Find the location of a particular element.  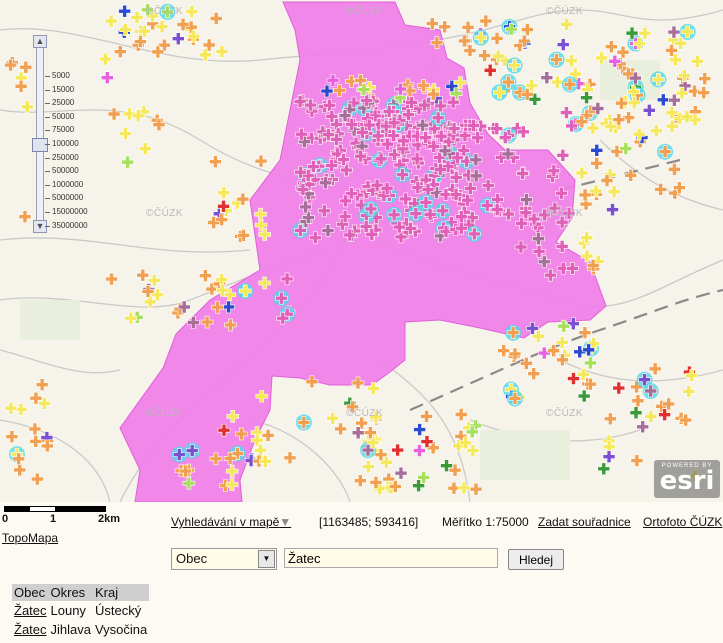

search-button: Hledej is located at coordinates (536, 559).